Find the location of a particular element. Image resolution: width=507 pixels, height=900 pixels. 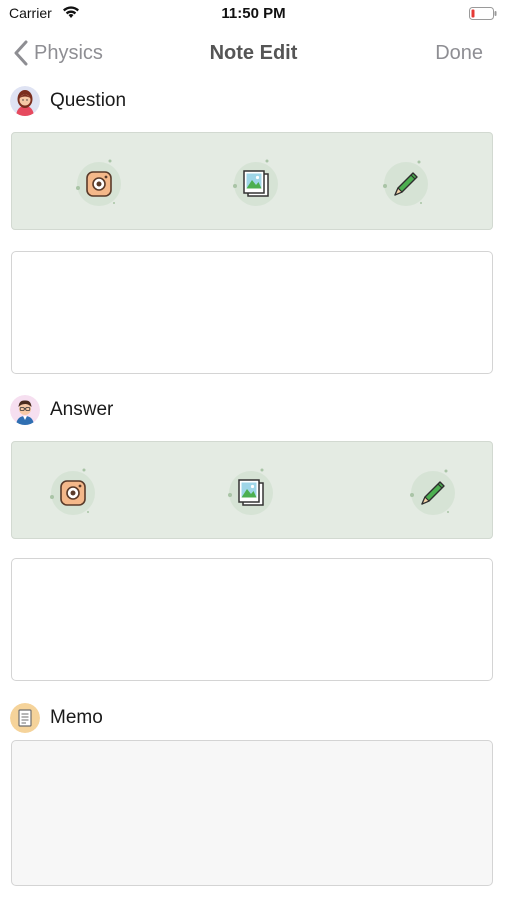

question-header: Question is located at coordinates (68, 101).